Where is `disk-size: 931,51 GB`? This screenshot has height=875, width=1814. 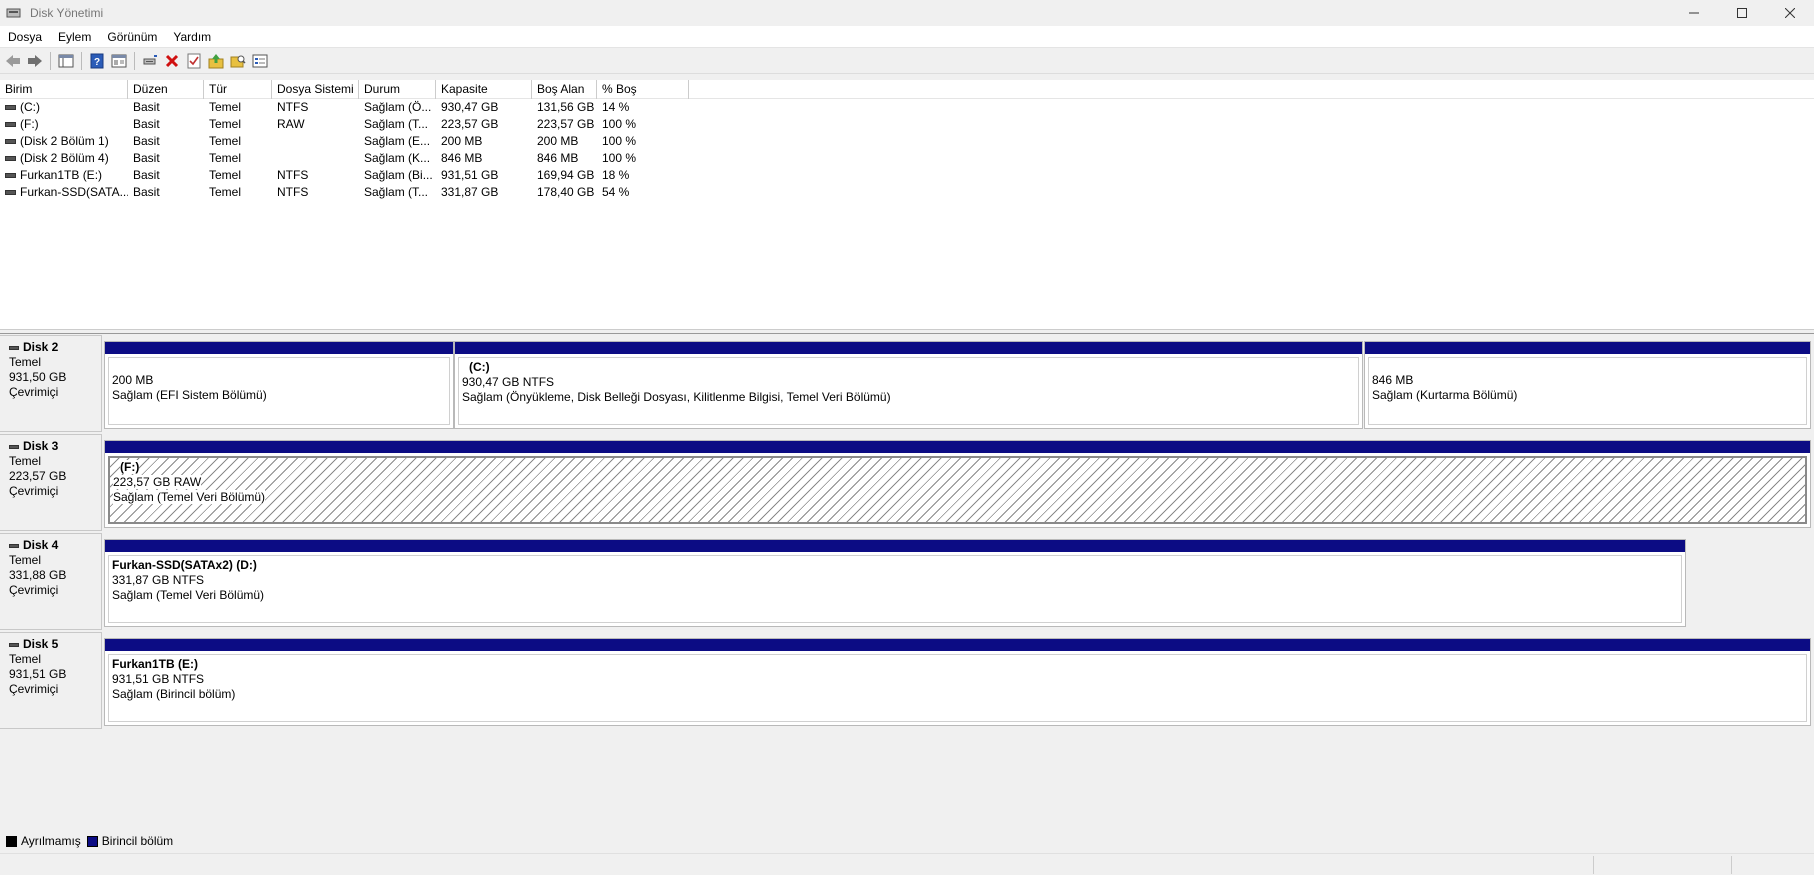 disk-size: 931,51 GB is located at coordinates (38, 674).